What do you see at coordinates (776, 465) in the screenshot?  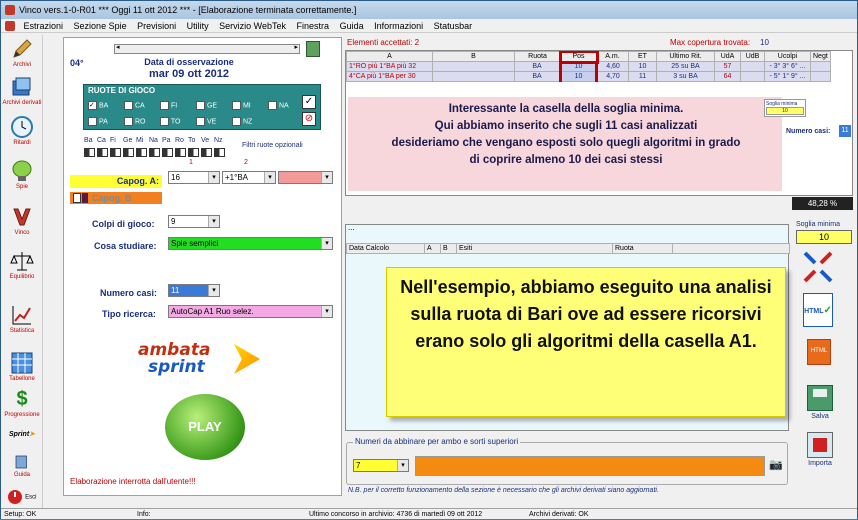 I see `camera-icon: 📷` at bounding box center [776, 465].